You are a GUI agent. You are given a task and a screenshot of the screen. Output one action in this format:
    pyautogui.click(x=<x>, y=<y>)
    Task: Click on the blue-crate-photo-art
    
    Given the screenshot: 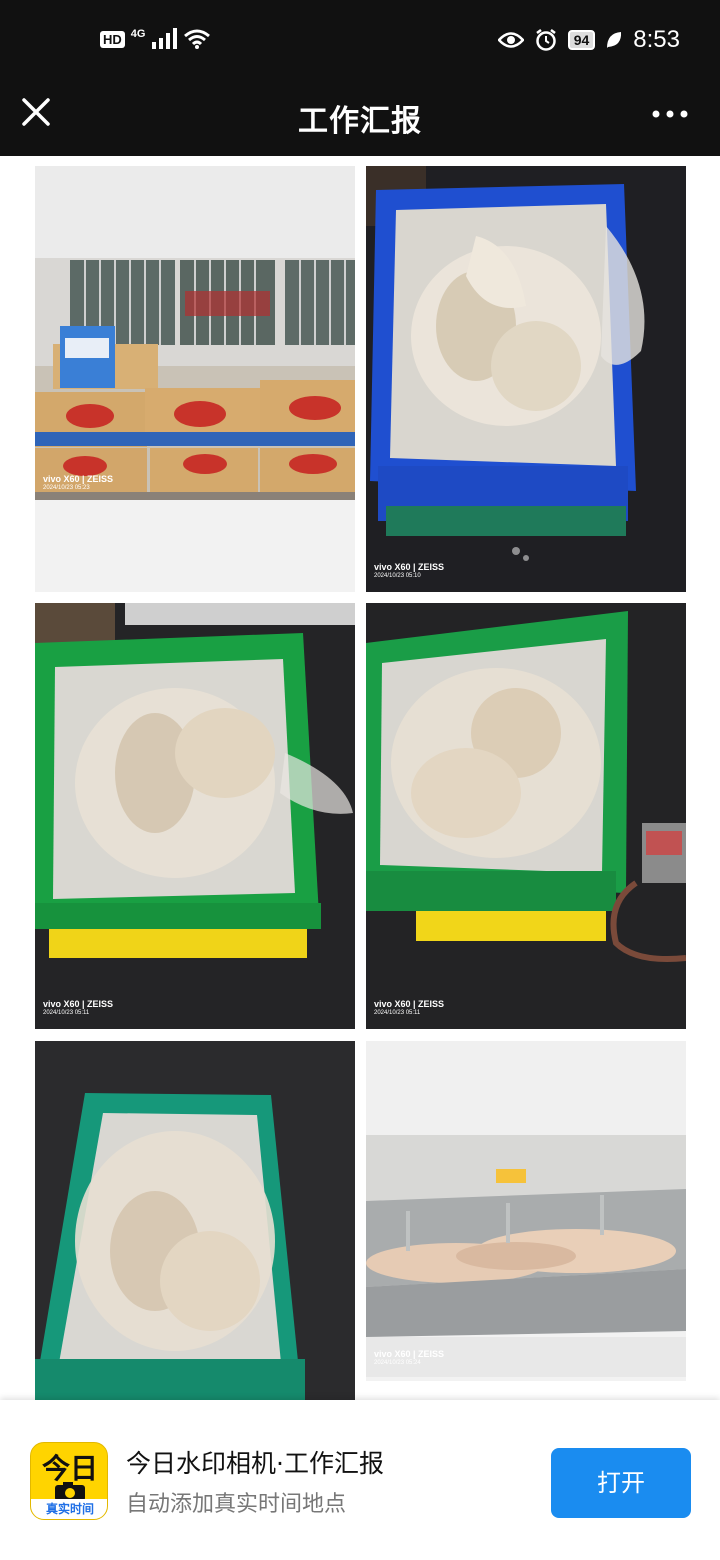 What is the action you would take?
    pyautogui.click(x=526, y=379)
    